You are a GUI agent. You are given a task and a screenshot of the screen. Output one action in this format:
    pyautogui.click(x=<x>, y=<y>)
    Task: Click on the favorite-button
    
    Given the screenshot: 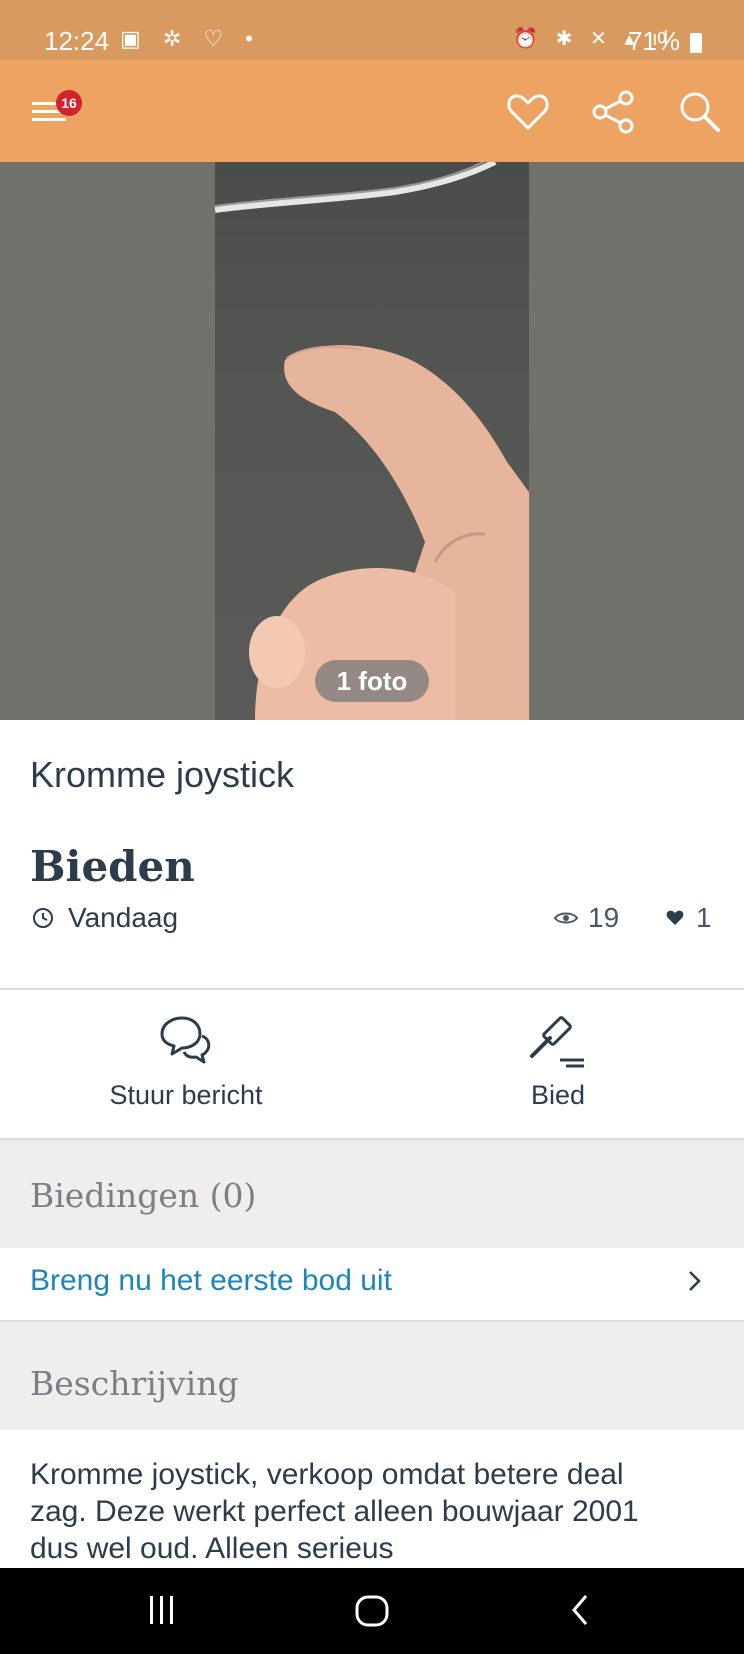 What is the action you would take?
    pyautogui.click(x=528, y=112)
    